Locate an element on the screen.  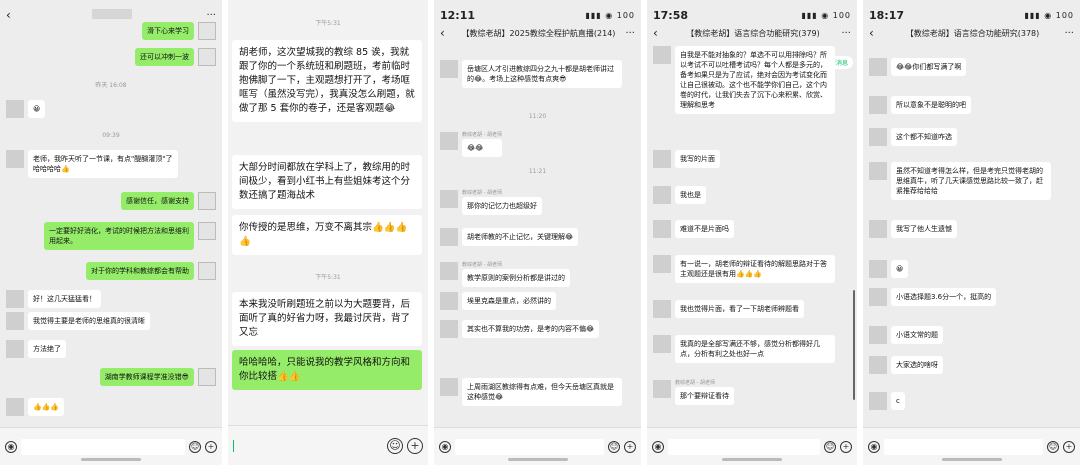
message-bubble: 那你的记忆力也超级好 is located at coordinates (502, 206).